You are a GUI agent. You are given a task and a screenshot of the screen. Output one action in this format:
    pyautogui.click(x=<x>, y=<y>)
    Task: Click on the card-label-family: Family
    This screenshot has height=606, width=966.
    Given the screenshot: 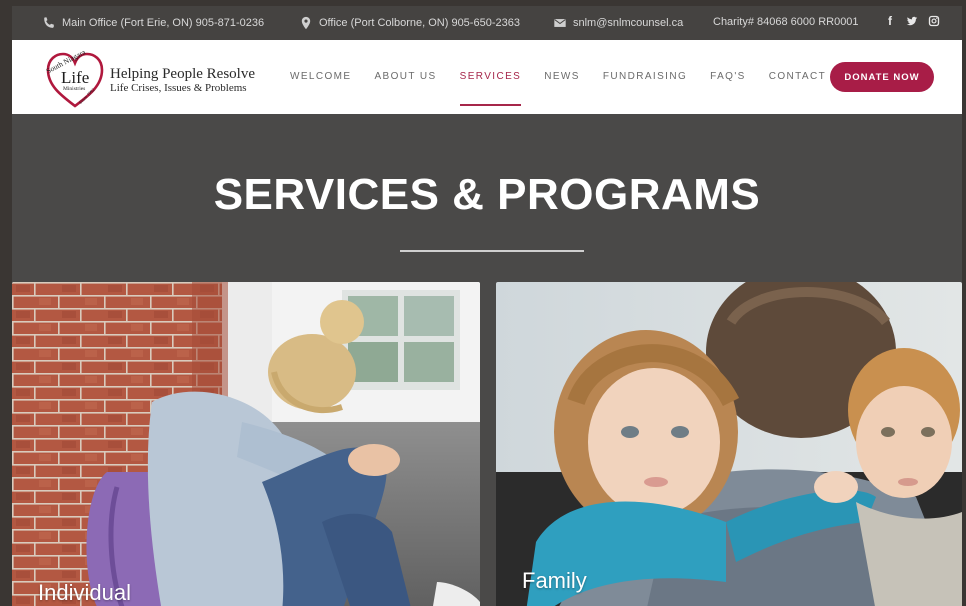 What is the action you would take?
    pyautogui.click(x=554, y=580)
    